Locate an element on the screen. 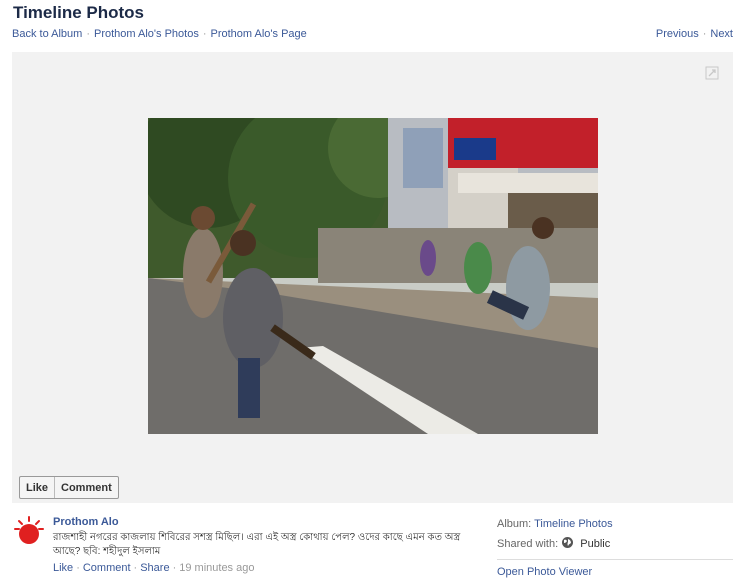  privacy-value: Public is located at coordinates (595, 544).